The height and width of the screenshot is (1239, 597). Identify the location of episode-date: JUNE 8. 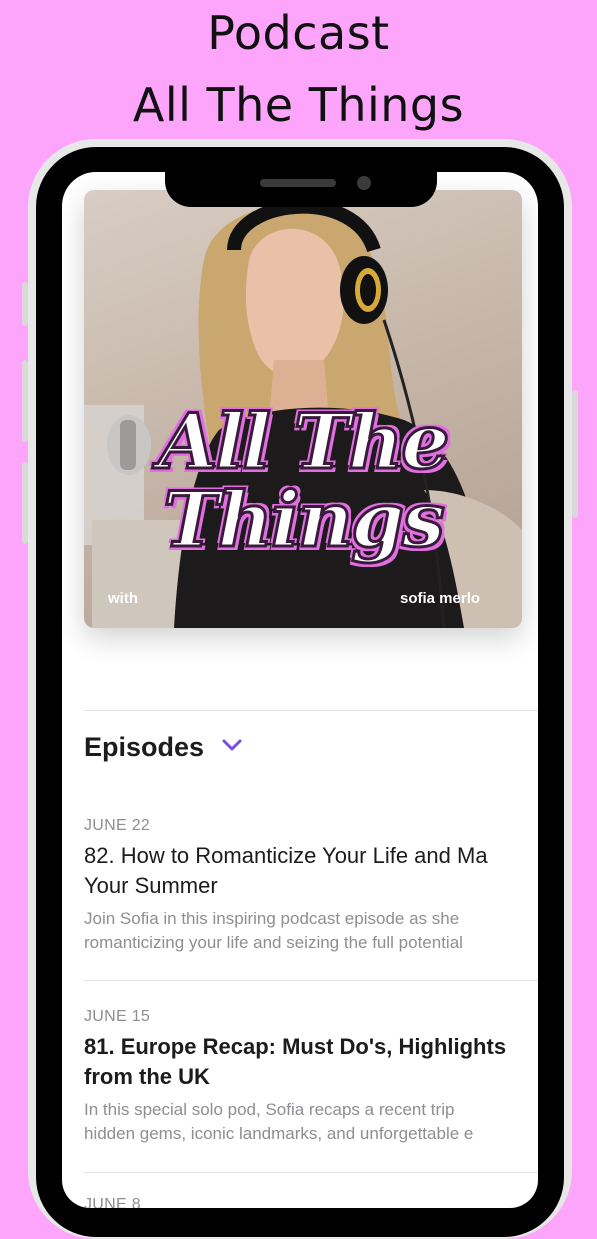
(112, 1202).